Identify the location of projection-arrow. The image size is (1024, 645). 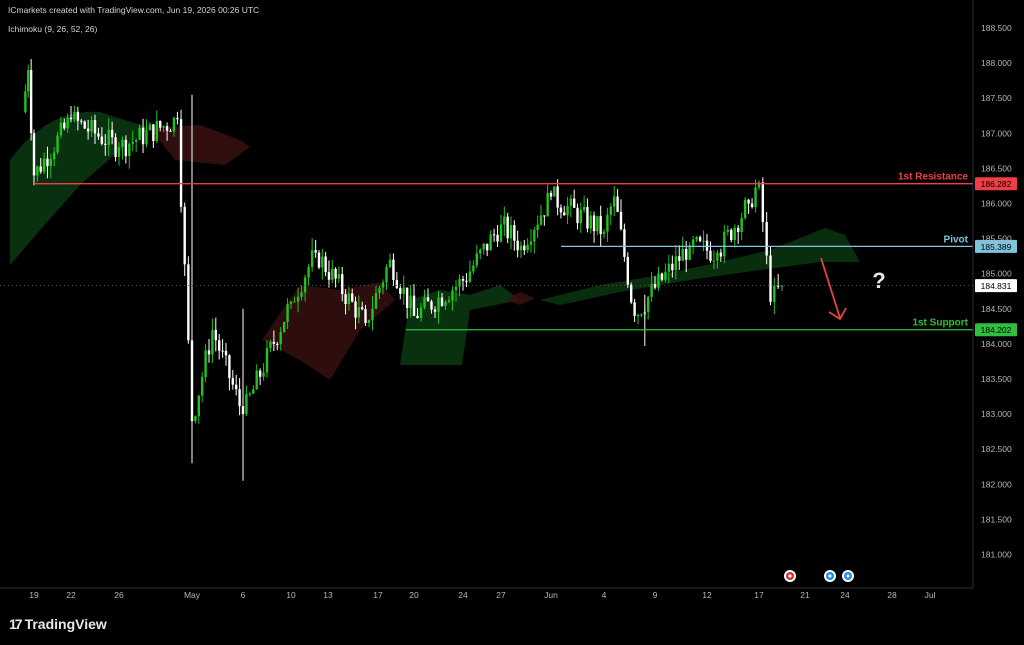
(833, 289).